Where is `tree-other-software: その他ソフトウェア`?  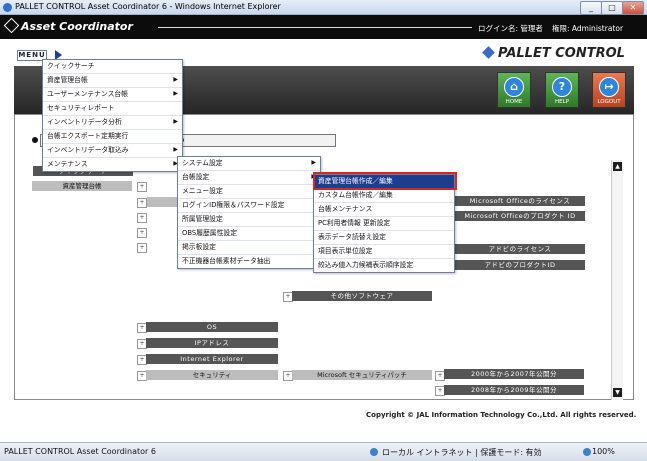 tree-other-software: その他ソフトウェア is located at coordinates (362, 296).